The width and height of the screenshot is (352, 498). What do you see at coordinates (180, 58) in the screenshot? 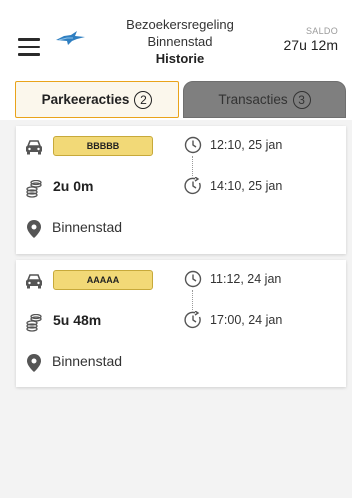
I see `page-subtitle: Historie` at bounding box center [180, 58].